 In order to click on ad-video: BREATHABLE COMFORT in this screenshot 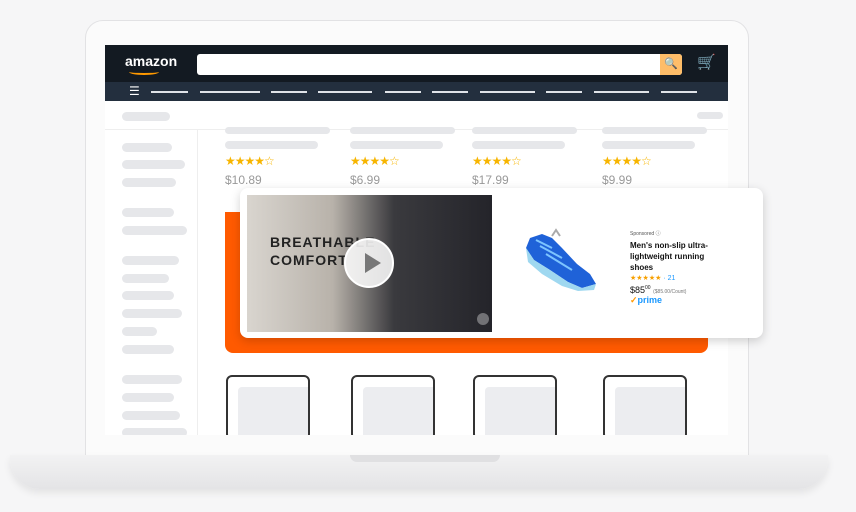, I will do `click(369, 263)`.